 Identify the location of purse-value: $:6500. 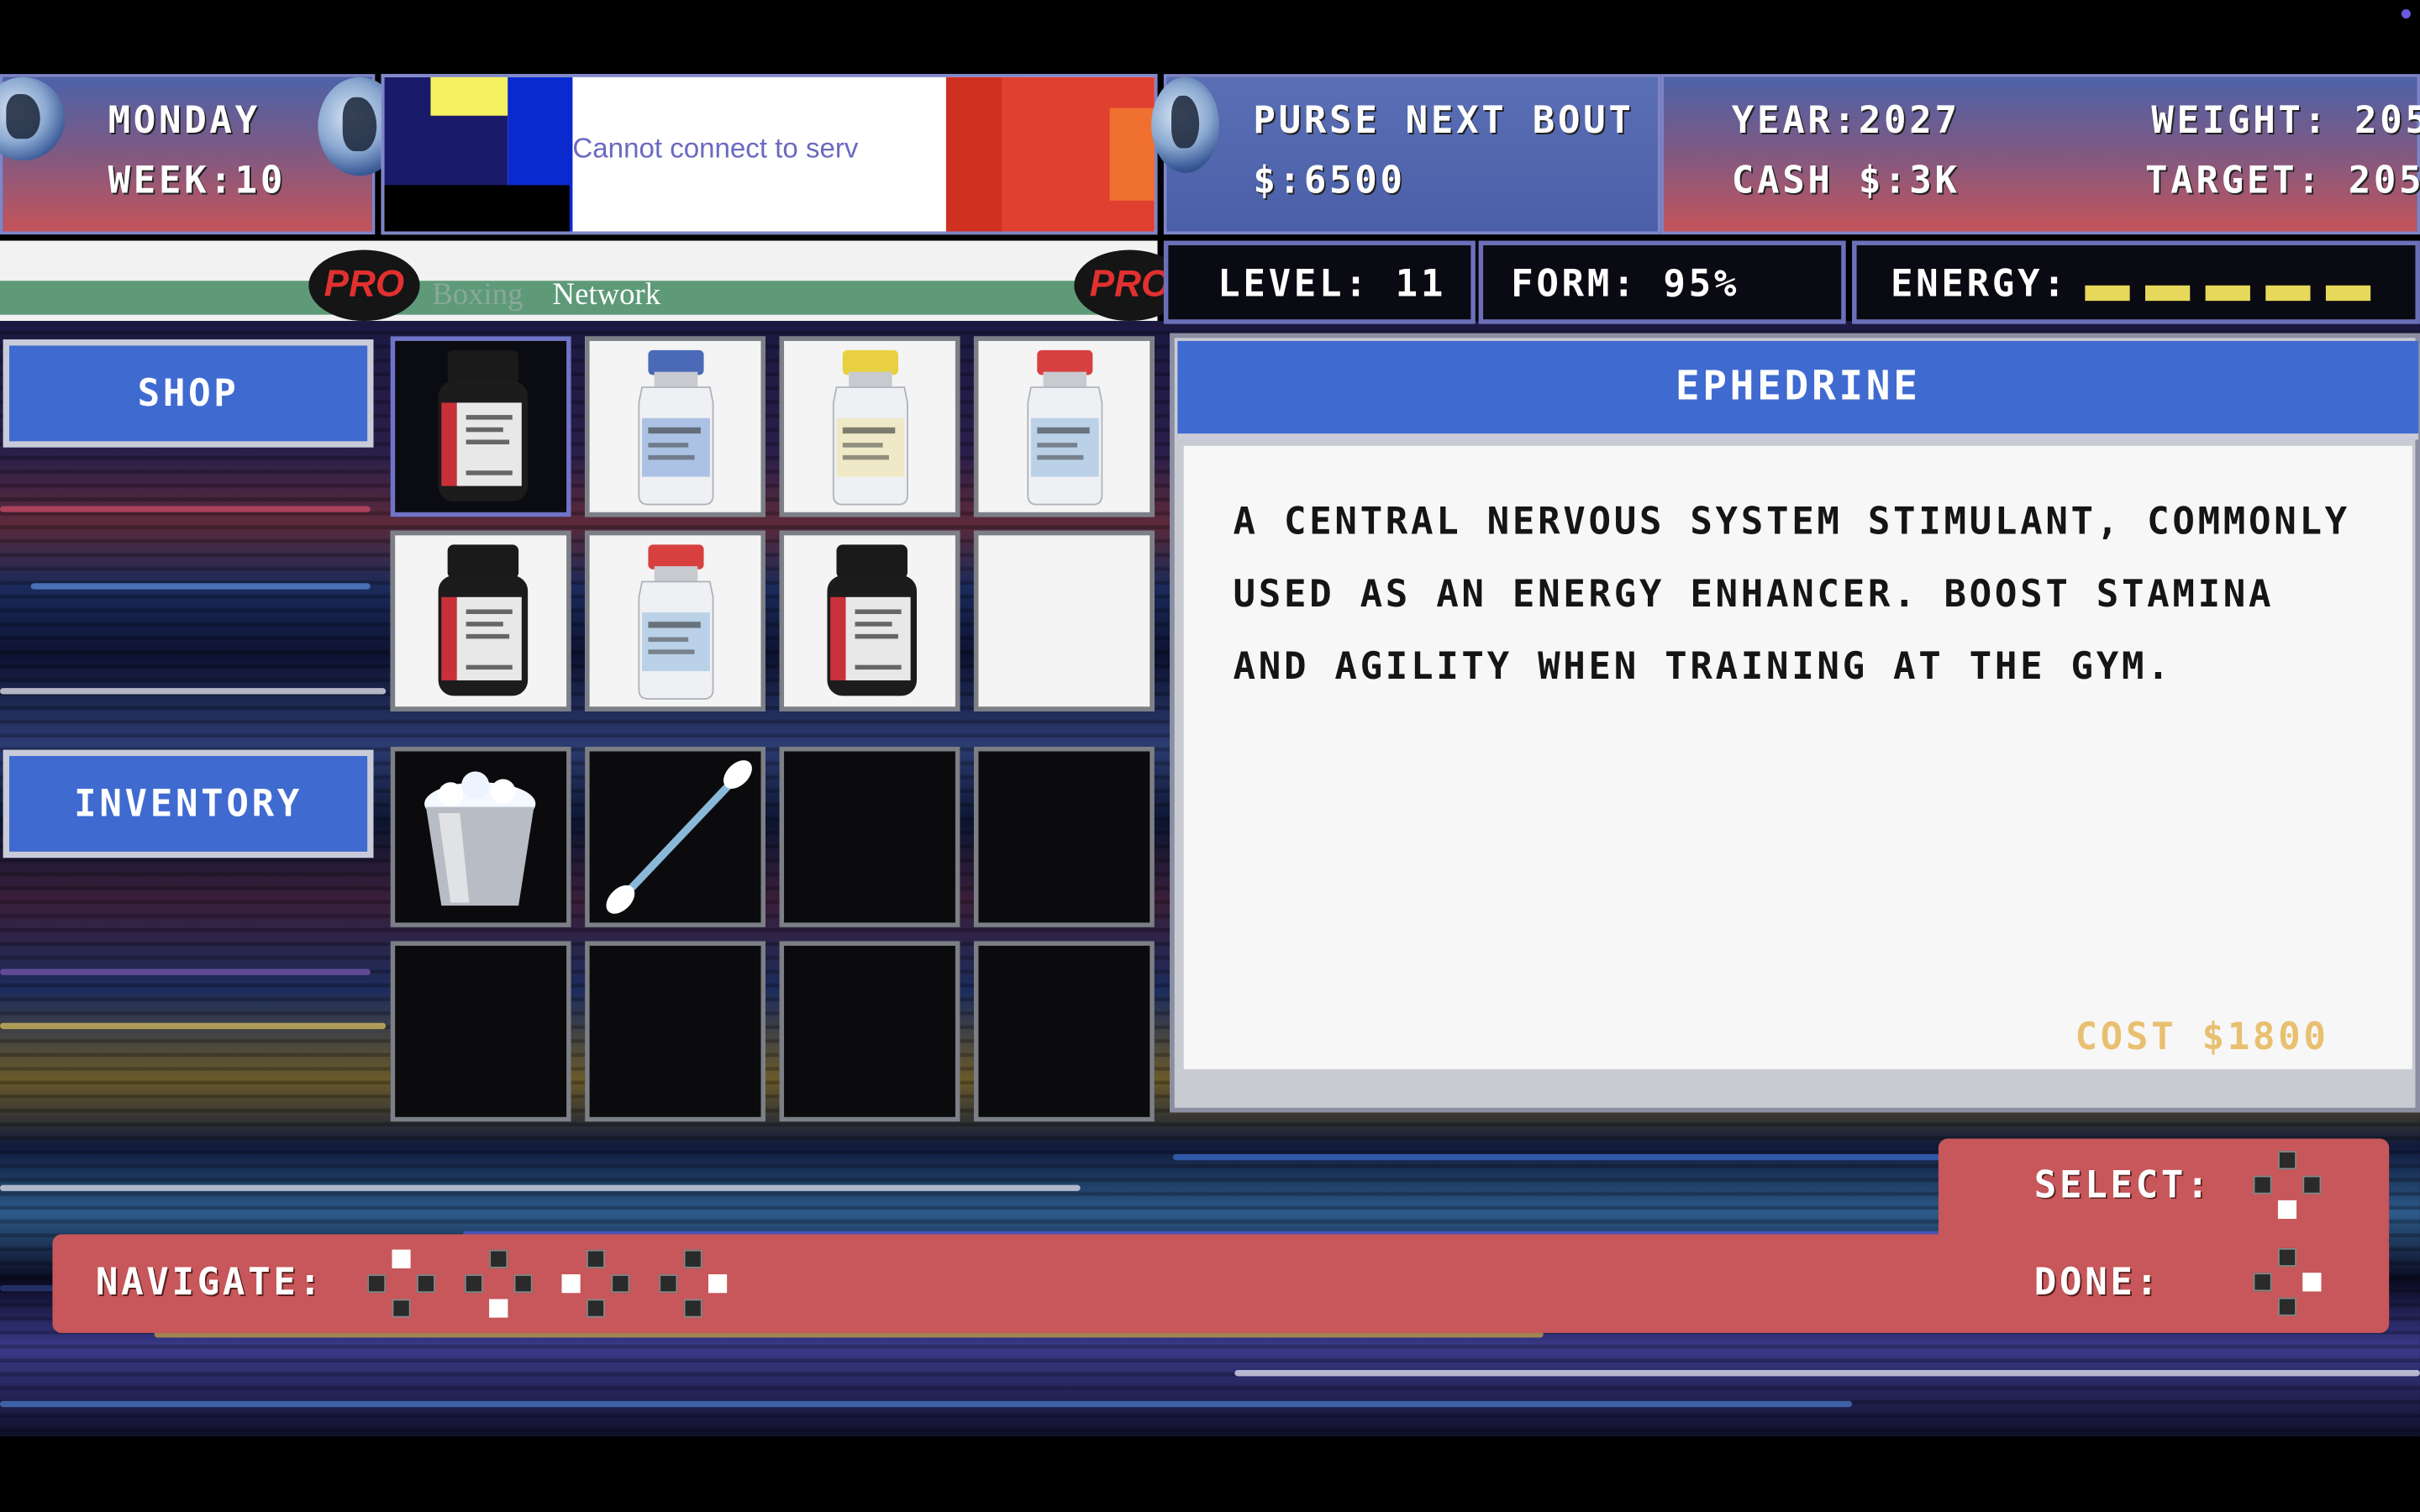
(1329, 180).